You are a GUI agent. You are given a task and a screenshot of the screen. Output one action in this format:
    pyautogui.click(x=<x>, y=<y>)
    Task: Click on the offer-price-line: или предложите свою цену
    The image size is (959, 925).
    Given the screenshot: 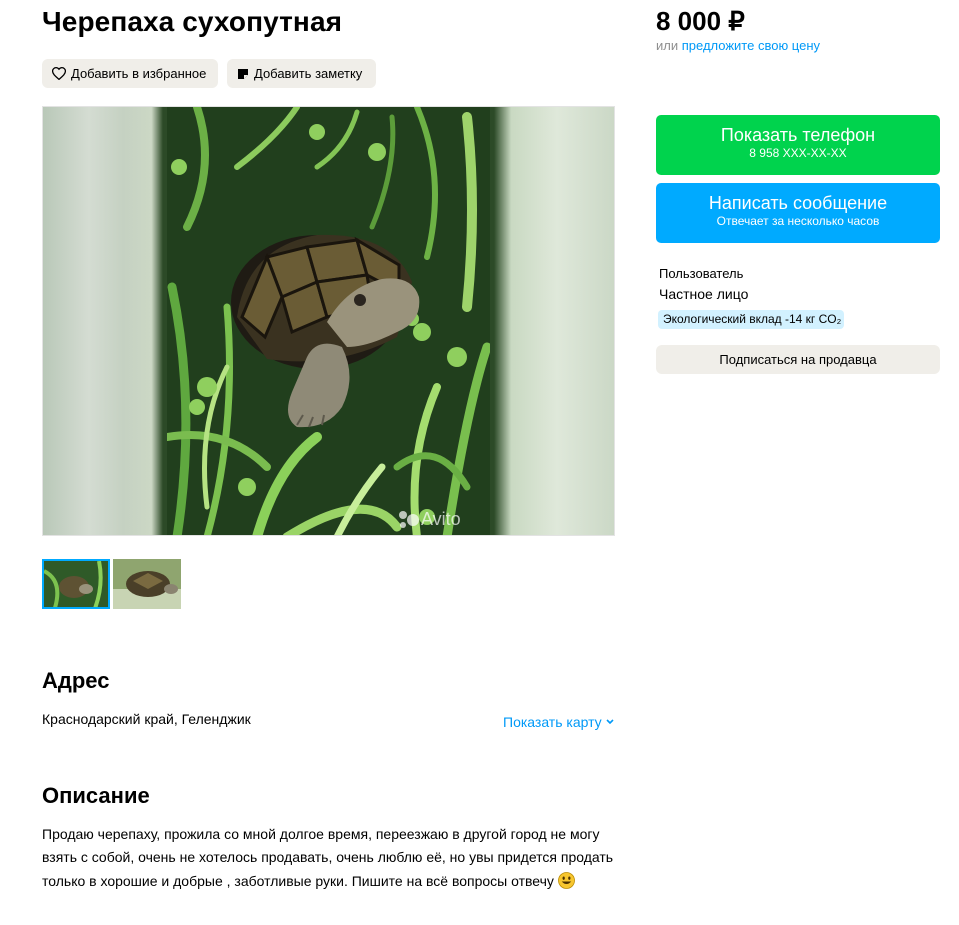 What is the action you would take?
    pyautogui.click(x=738, y=45)
    